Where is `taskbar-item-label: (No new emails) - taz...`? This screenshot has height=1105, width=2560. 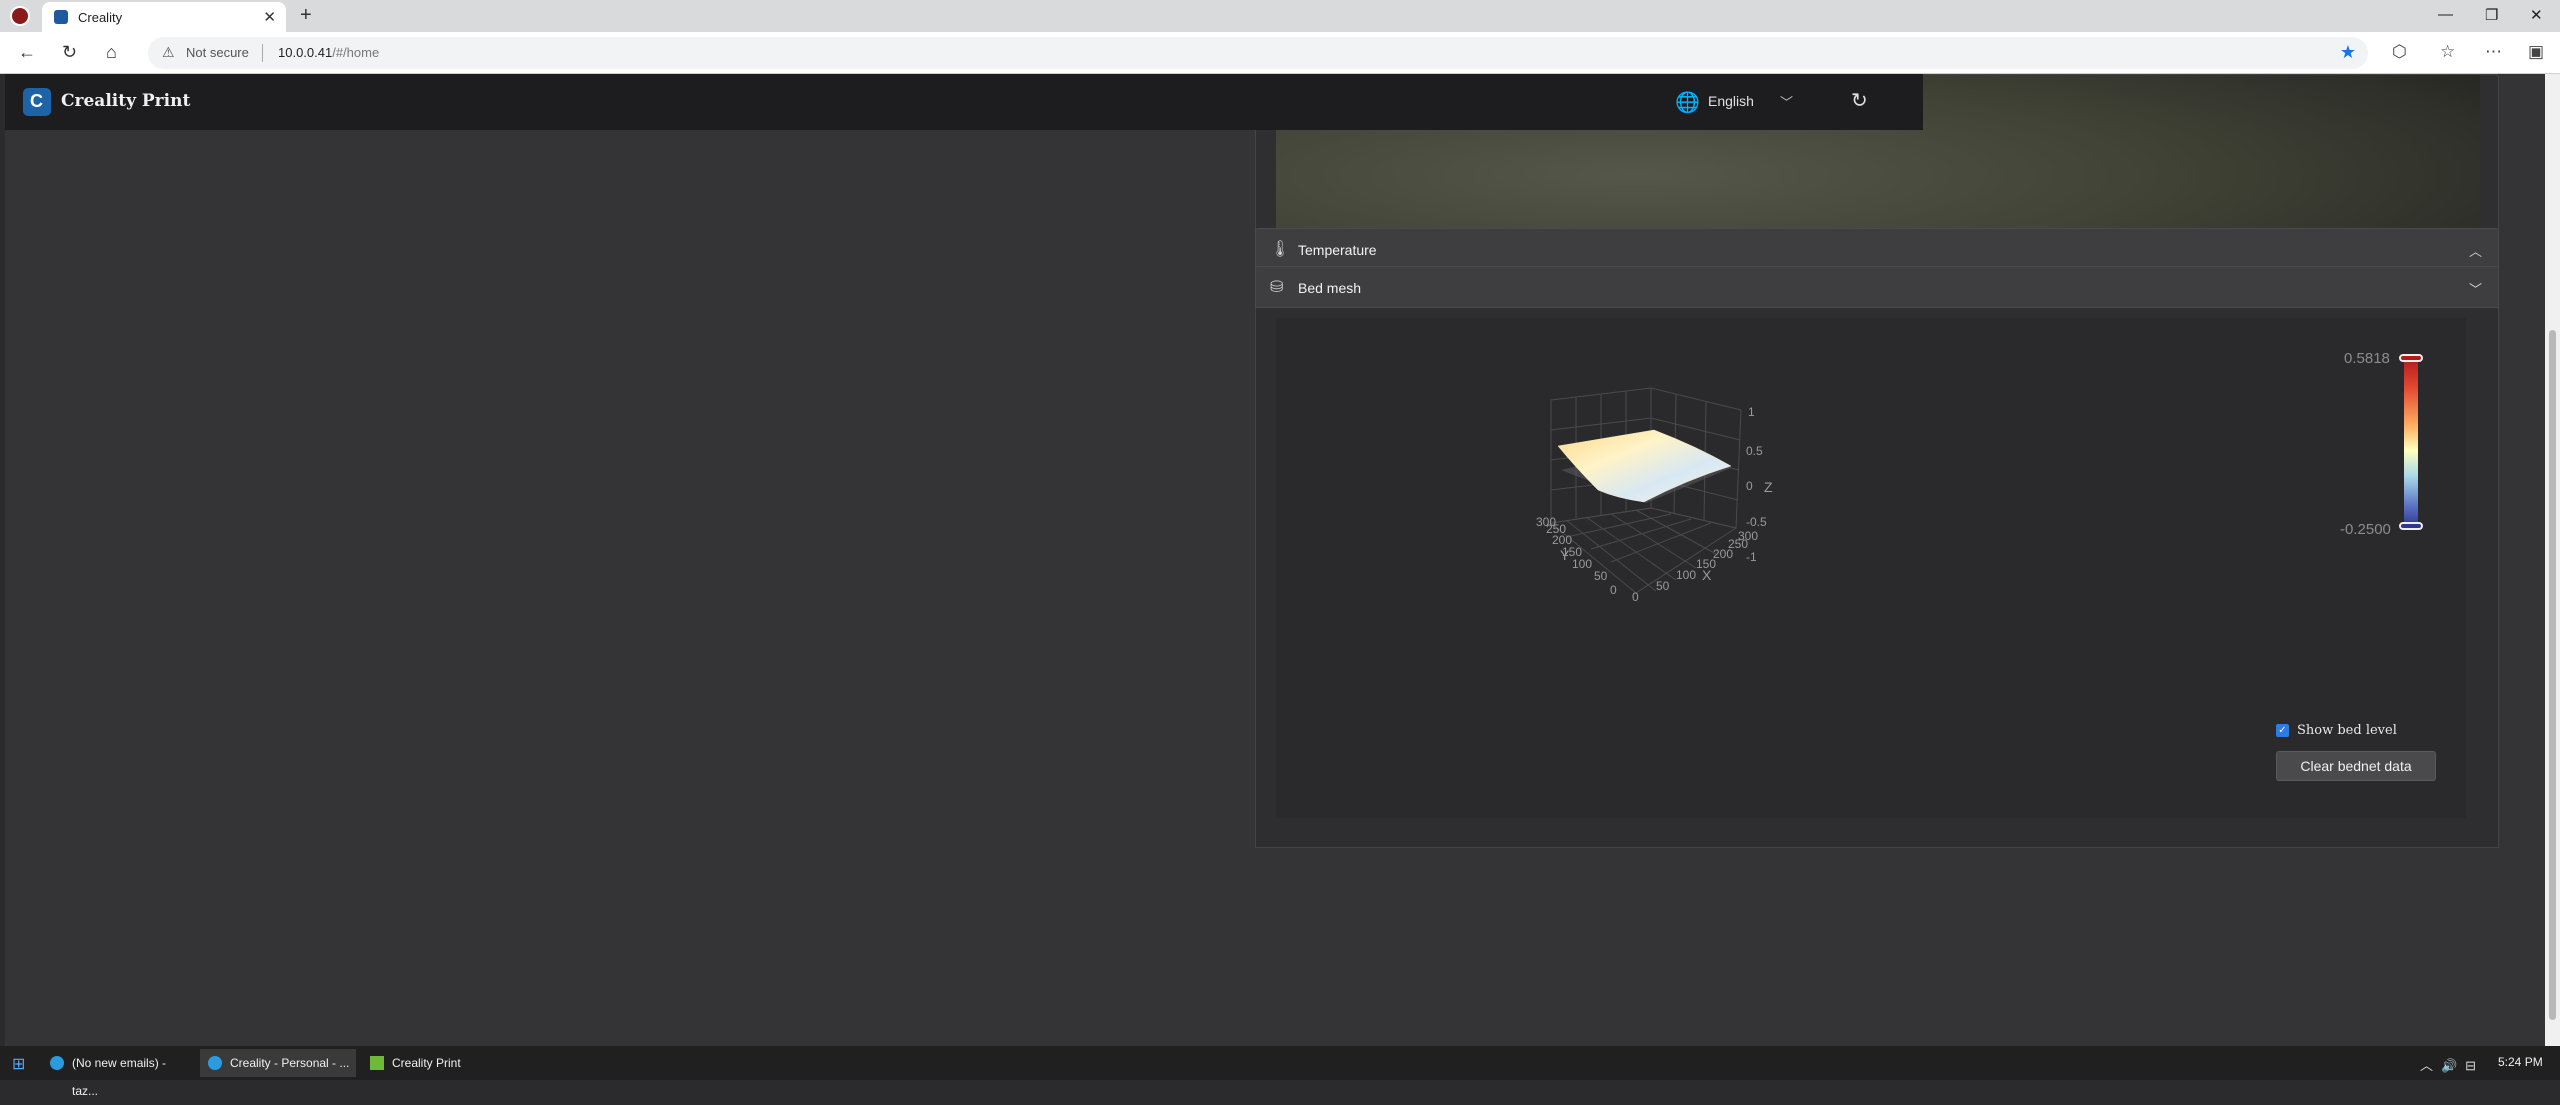
taskbar-item-label: (No new emails) - taz... is located at coordinates (119, 1077).